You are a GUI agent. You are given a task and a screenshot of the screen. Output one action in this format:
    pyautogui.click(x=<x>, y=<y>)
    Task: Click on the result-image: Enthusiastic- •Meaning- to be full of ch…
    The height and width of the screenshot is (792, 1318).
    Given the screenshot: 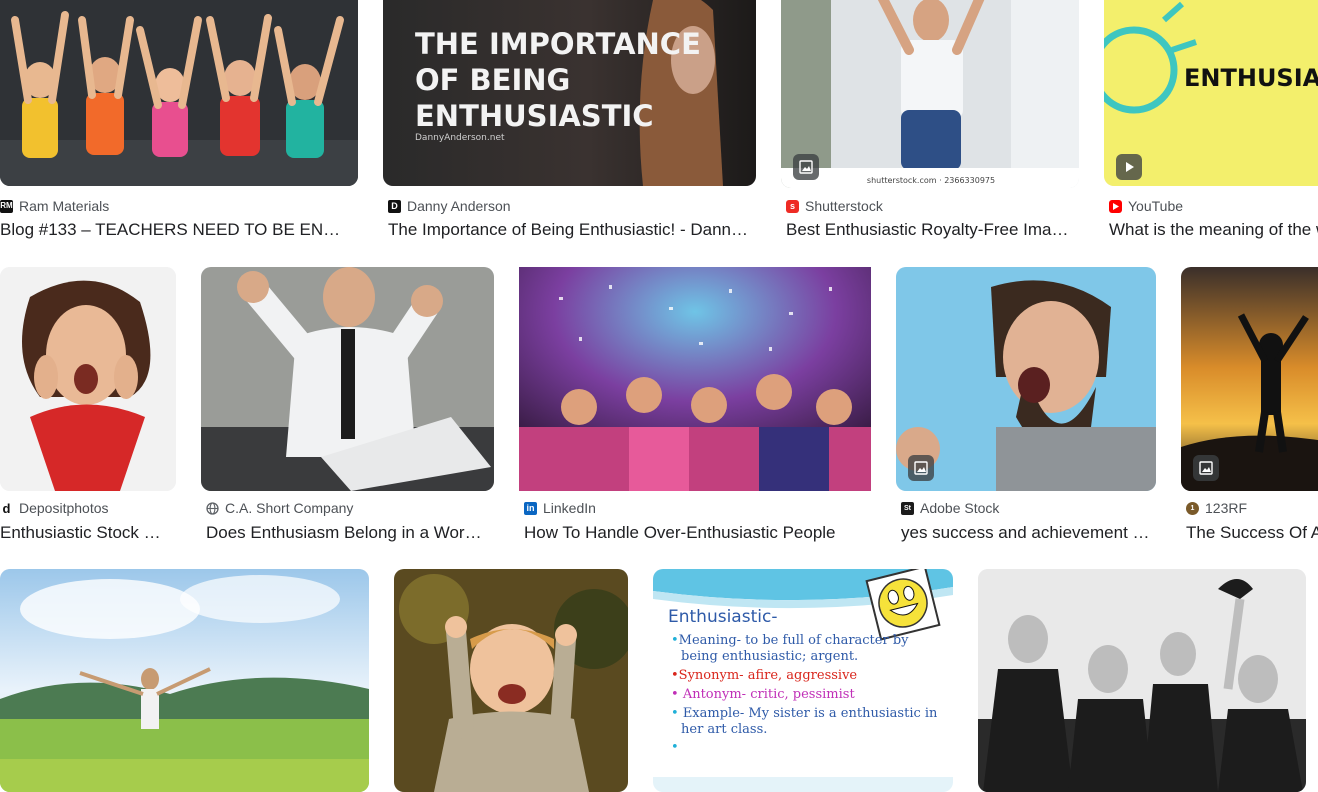 What is the action you would take?
    pyautogui.click(x=803, y=680)
    